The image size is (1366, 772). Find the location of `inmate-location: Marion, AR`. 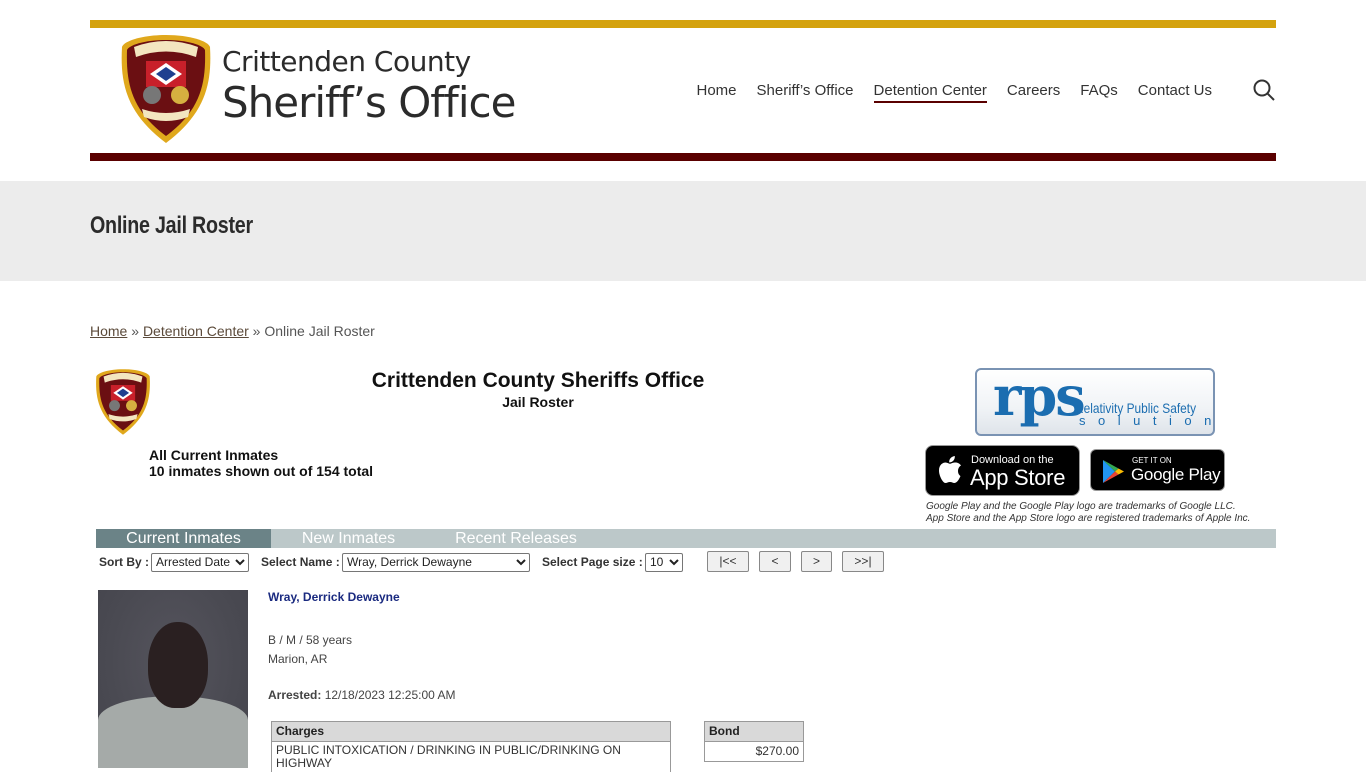

inmate-location: Marion, AR is located at coordinates (298, 659).